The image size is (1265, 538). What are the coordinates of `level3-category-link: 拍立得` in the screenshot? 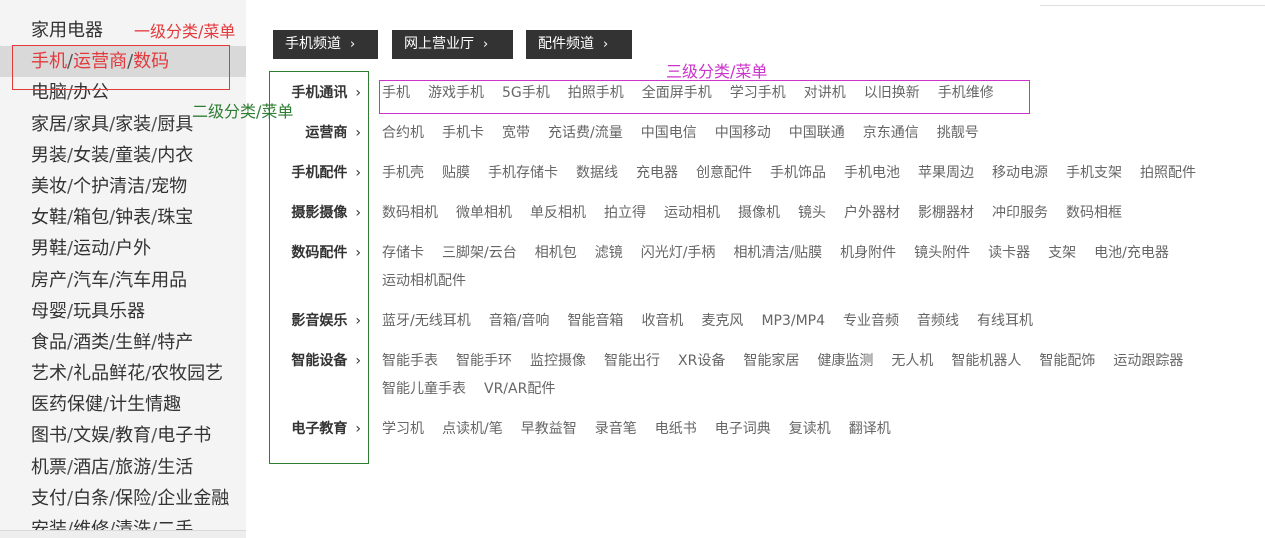 It's located at (625, 213).